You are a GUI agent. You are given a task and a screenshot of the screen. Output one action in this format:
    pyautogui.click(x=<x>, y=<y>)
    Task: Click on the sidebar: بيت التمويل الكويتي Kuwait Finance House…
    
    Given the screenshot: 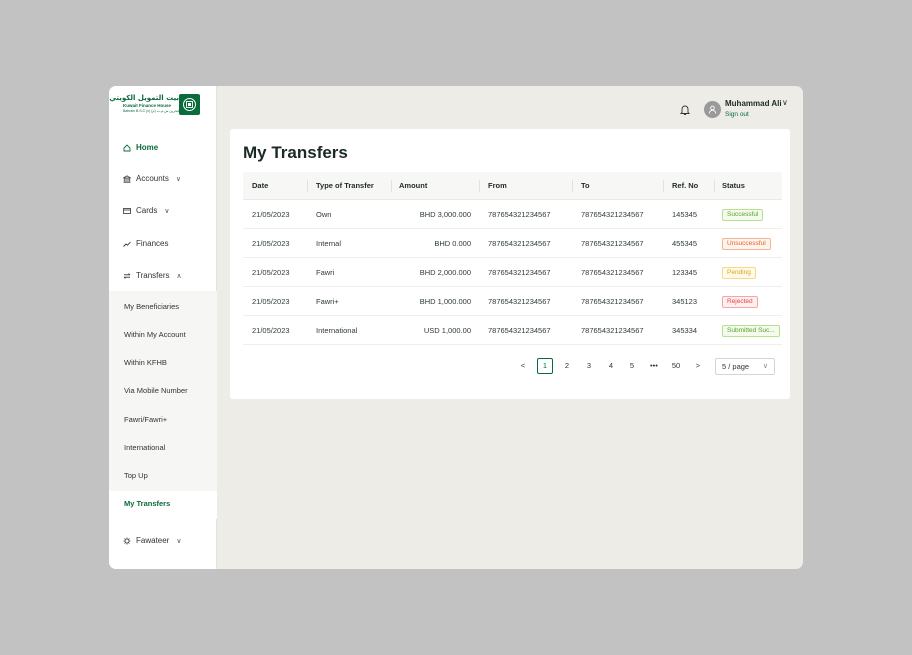 What is the action you would take?
    pyautogui.click(x=163, y=327)
    